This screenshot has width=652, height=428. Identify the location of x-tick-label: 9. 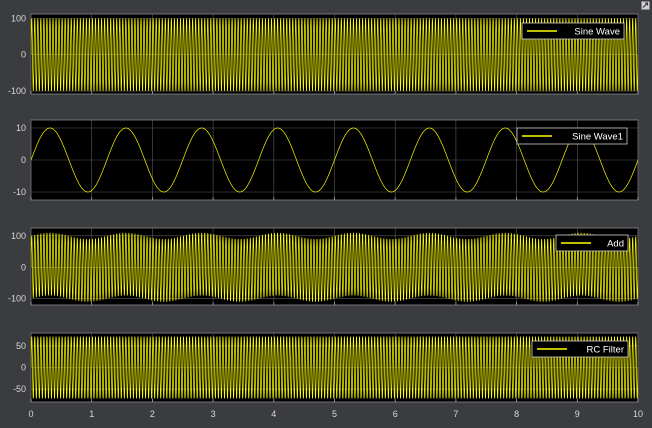
(577, 414).